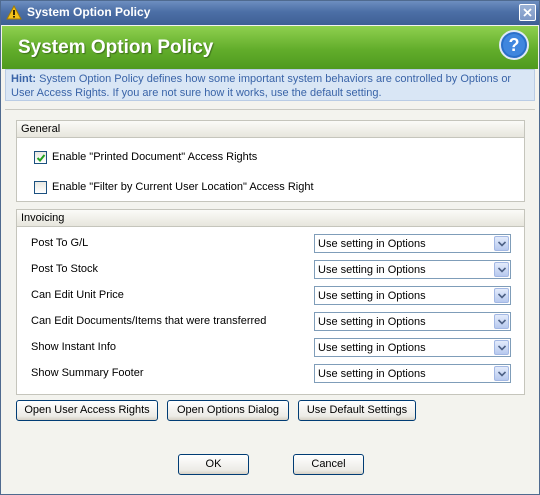 The width and height of the screenshot is (540, 495). I want to click on general-header: General, so click(270, 129).